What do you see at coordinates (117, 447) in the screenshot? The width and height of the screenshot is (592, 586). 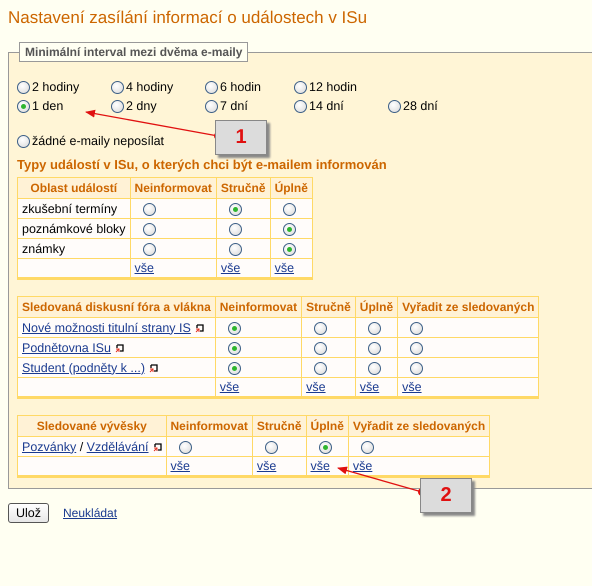 I see `item-link: Vzdělávání` at bounding box center [117, 447].